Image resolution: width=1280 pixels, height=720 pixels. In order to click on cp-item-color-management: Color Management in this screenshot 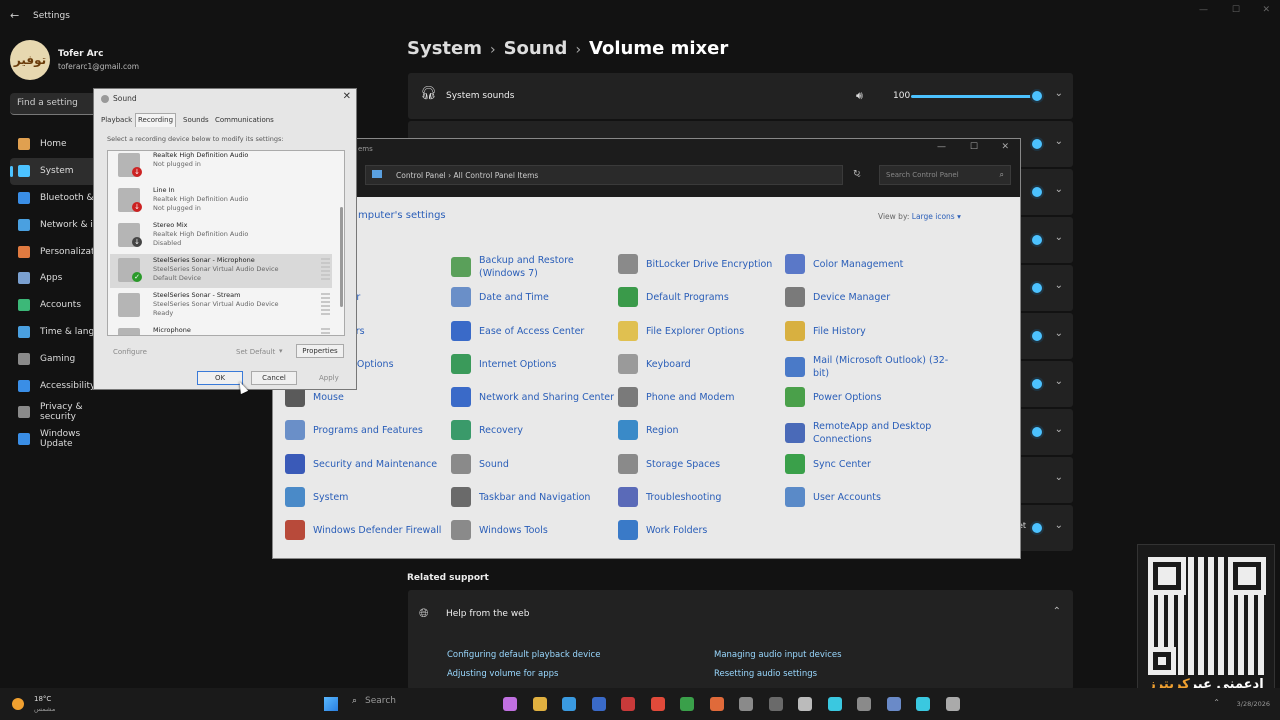, I will do `click(868, 264)`.